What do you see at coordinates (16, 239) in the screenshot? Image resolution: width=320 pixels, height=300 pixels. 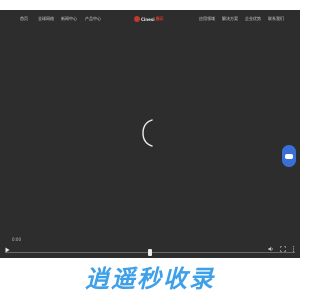 I see `time-label: 0:00` at bounding box center [16, 239].